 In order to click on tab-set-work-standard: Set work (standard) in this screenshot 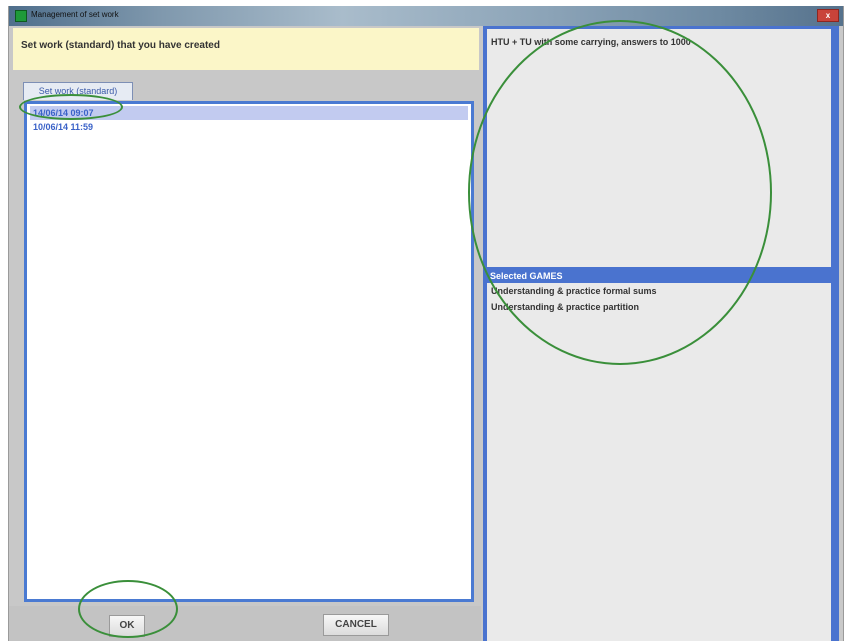, I will do `click(78, 91)`.